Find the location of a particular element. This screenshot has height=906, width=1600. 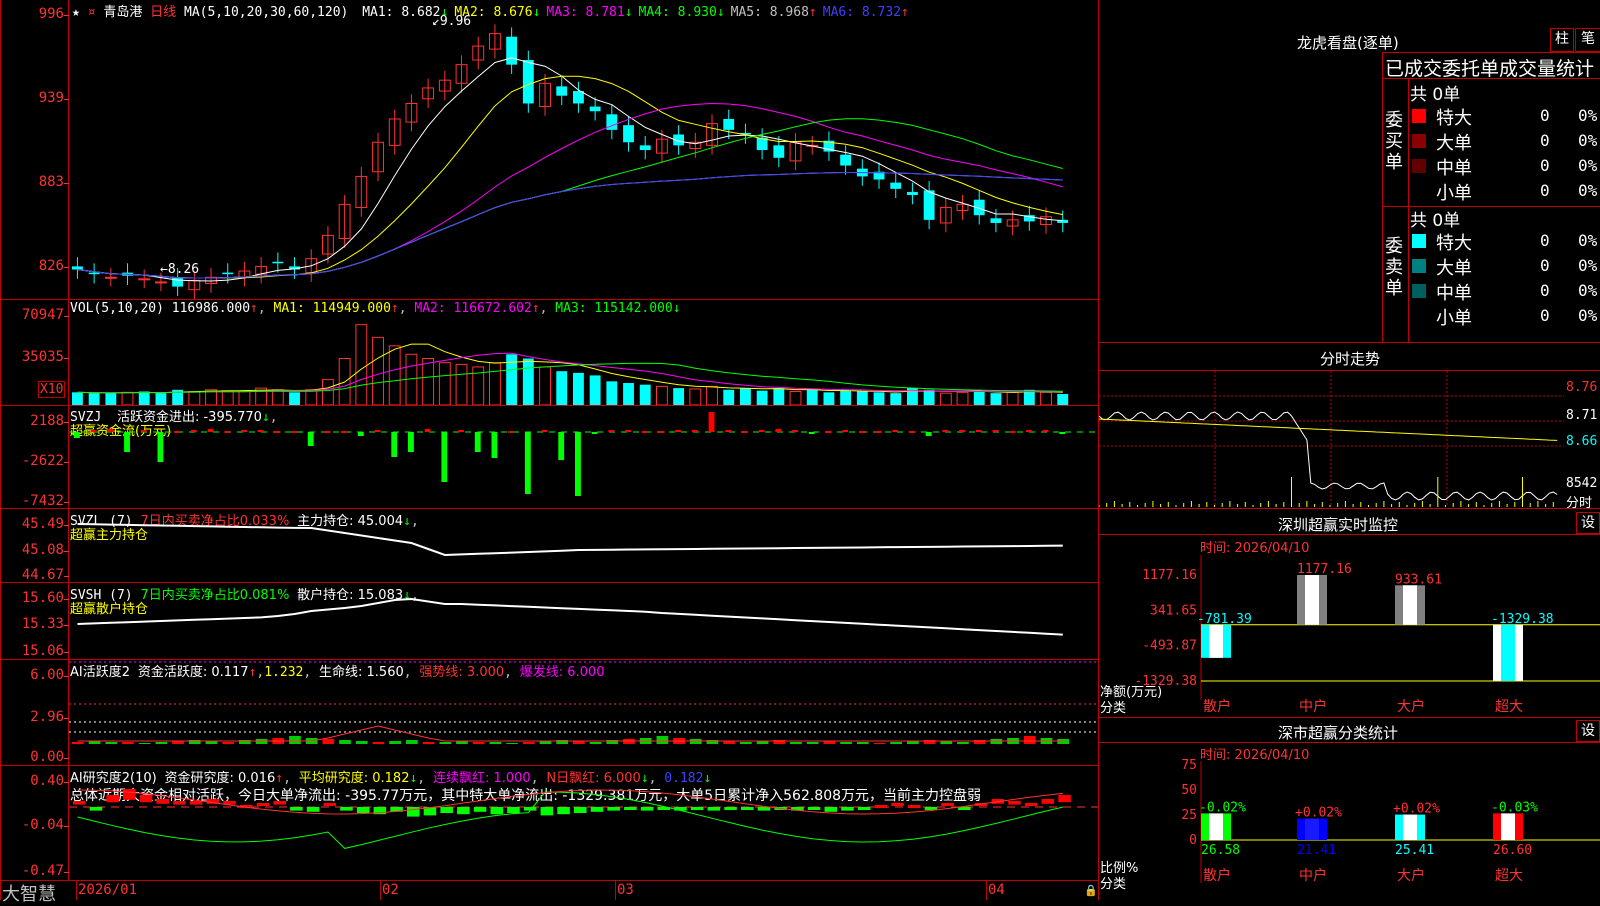

main-y-tick: 883 is located at coordinates (51, 182).